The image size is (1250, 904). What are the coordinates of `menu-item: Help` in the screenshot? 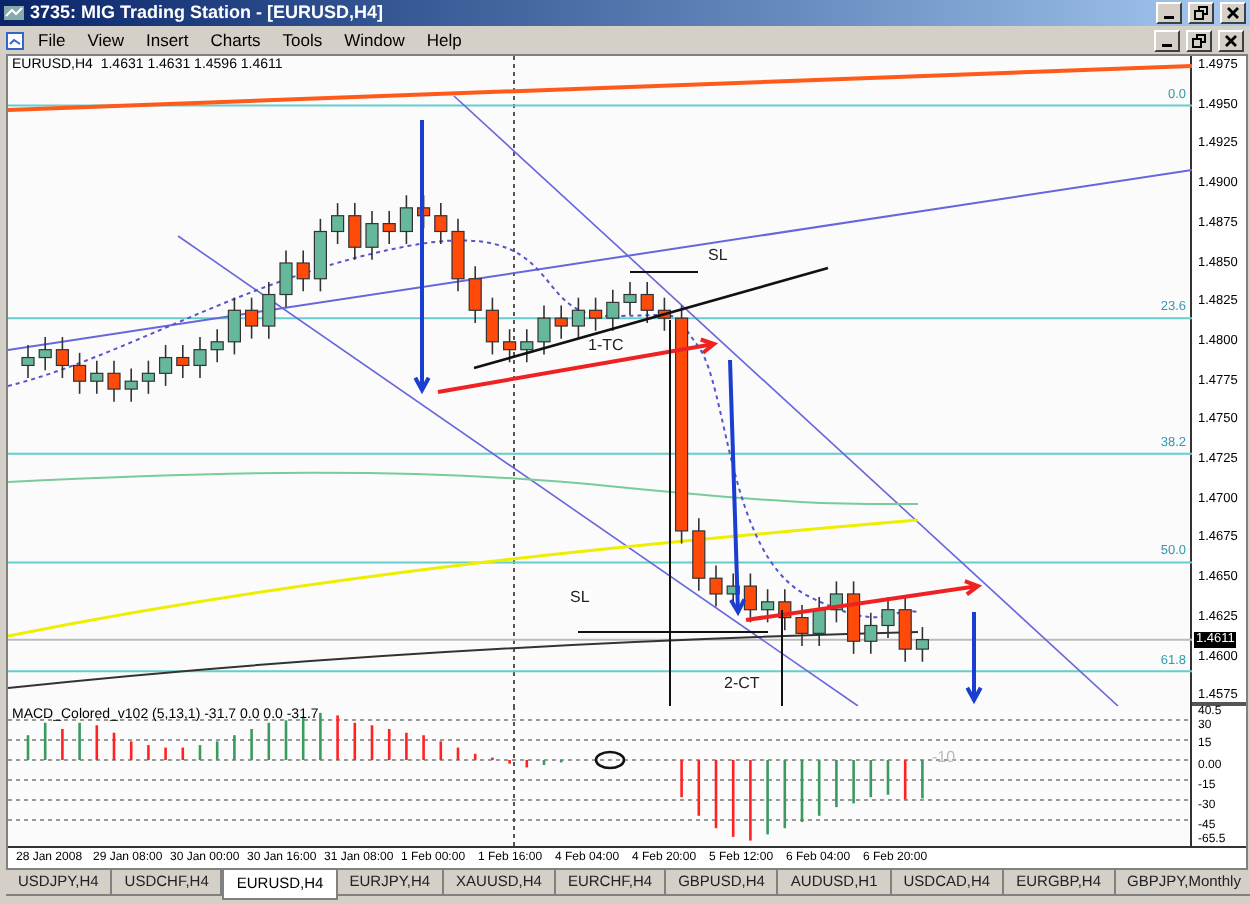 It's located at (444, 40).